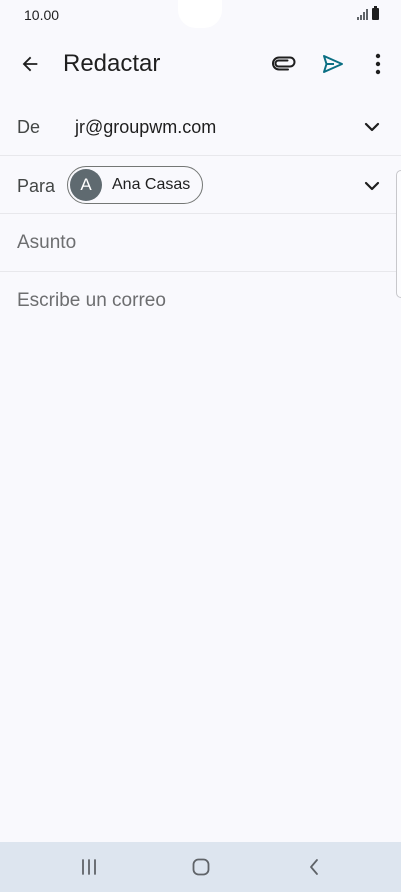  I want to click on back-button, so click(30, 64).